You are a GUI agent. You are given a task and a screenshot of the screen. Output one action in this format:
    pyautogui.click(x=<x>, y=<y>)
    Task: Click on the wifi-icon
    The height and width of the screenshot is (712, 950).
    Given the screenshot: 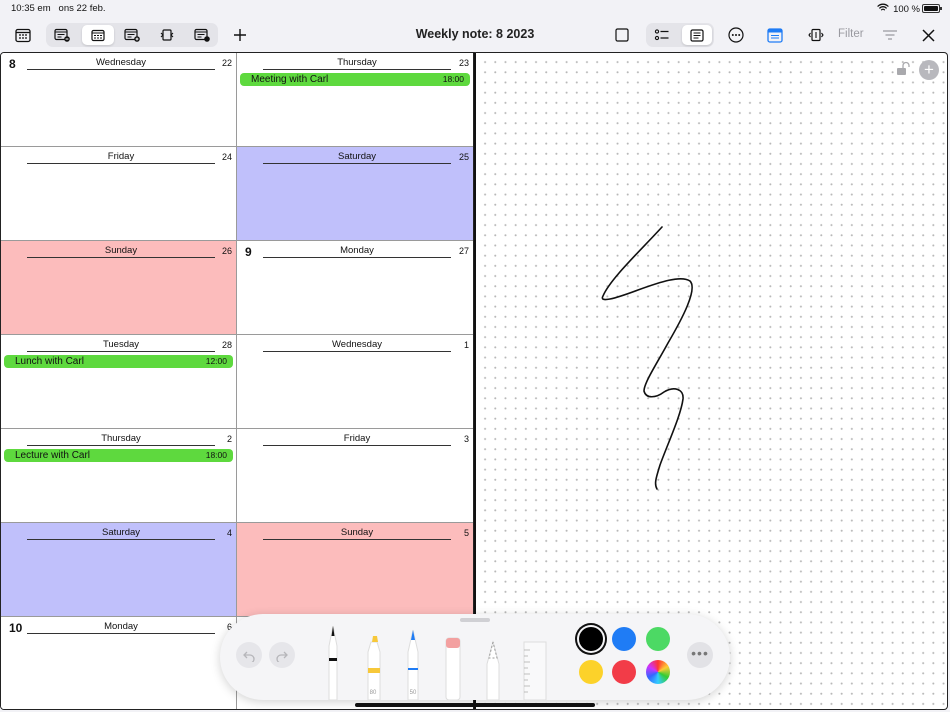 What is the action you would take?
    pyautogui.click(x=883, y=9)
    